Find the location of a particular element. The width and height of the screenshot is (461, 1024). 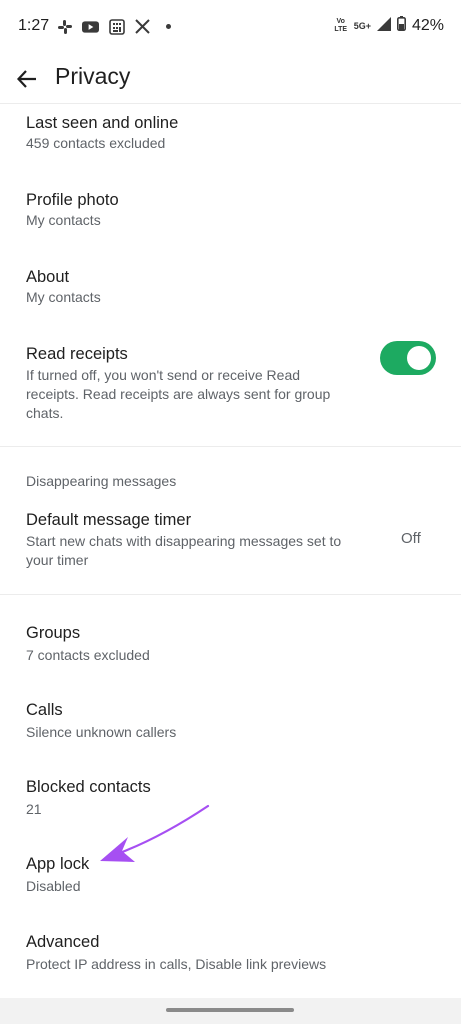

youtube-icon is located at coordinates (90, 26).